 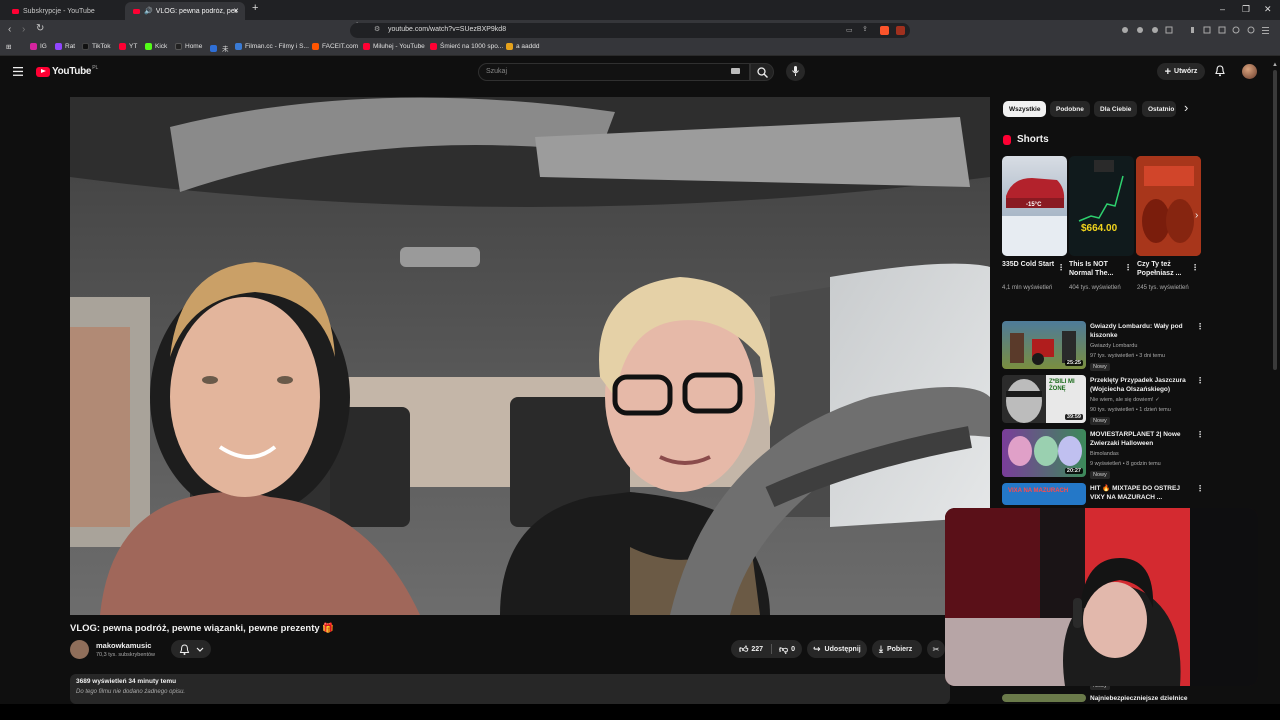 I want to click on short-overlay-text: -15°C, so click(x=1034, y=205).